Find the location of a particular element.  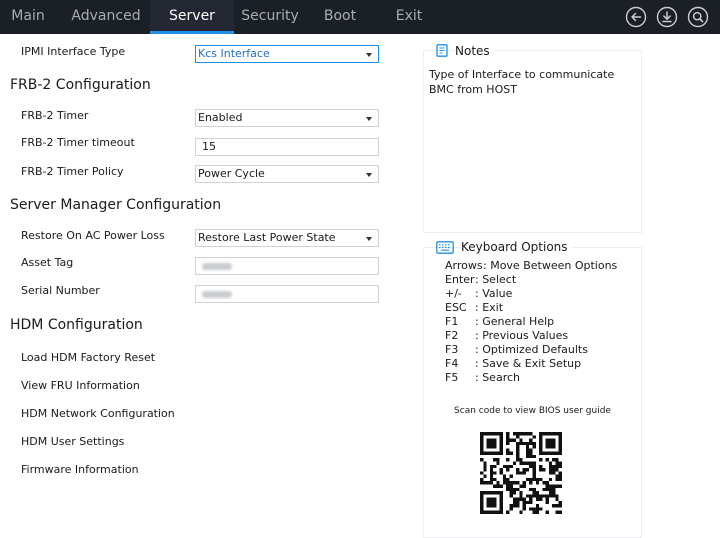

restore-ac-power-value: Restore Last Power State is located at coordinates (267, 237).